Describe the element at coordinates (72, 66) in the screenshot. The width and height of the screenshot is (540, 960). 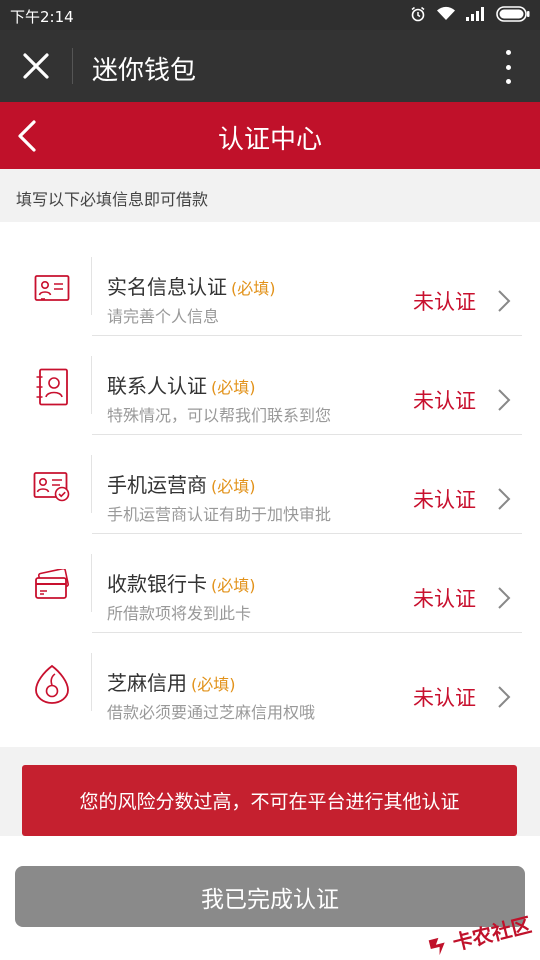
I see `app-bar-divider` at that location.